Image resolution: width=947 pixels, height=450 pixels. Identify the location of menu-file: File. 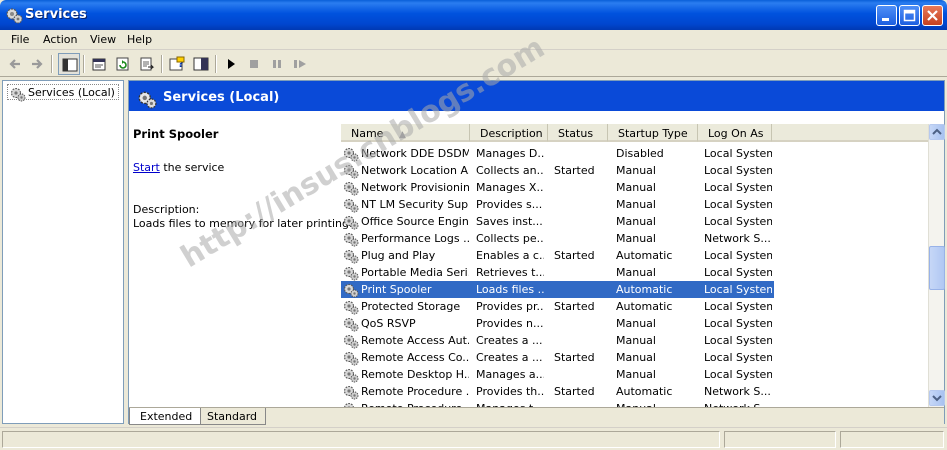
(20, 39).